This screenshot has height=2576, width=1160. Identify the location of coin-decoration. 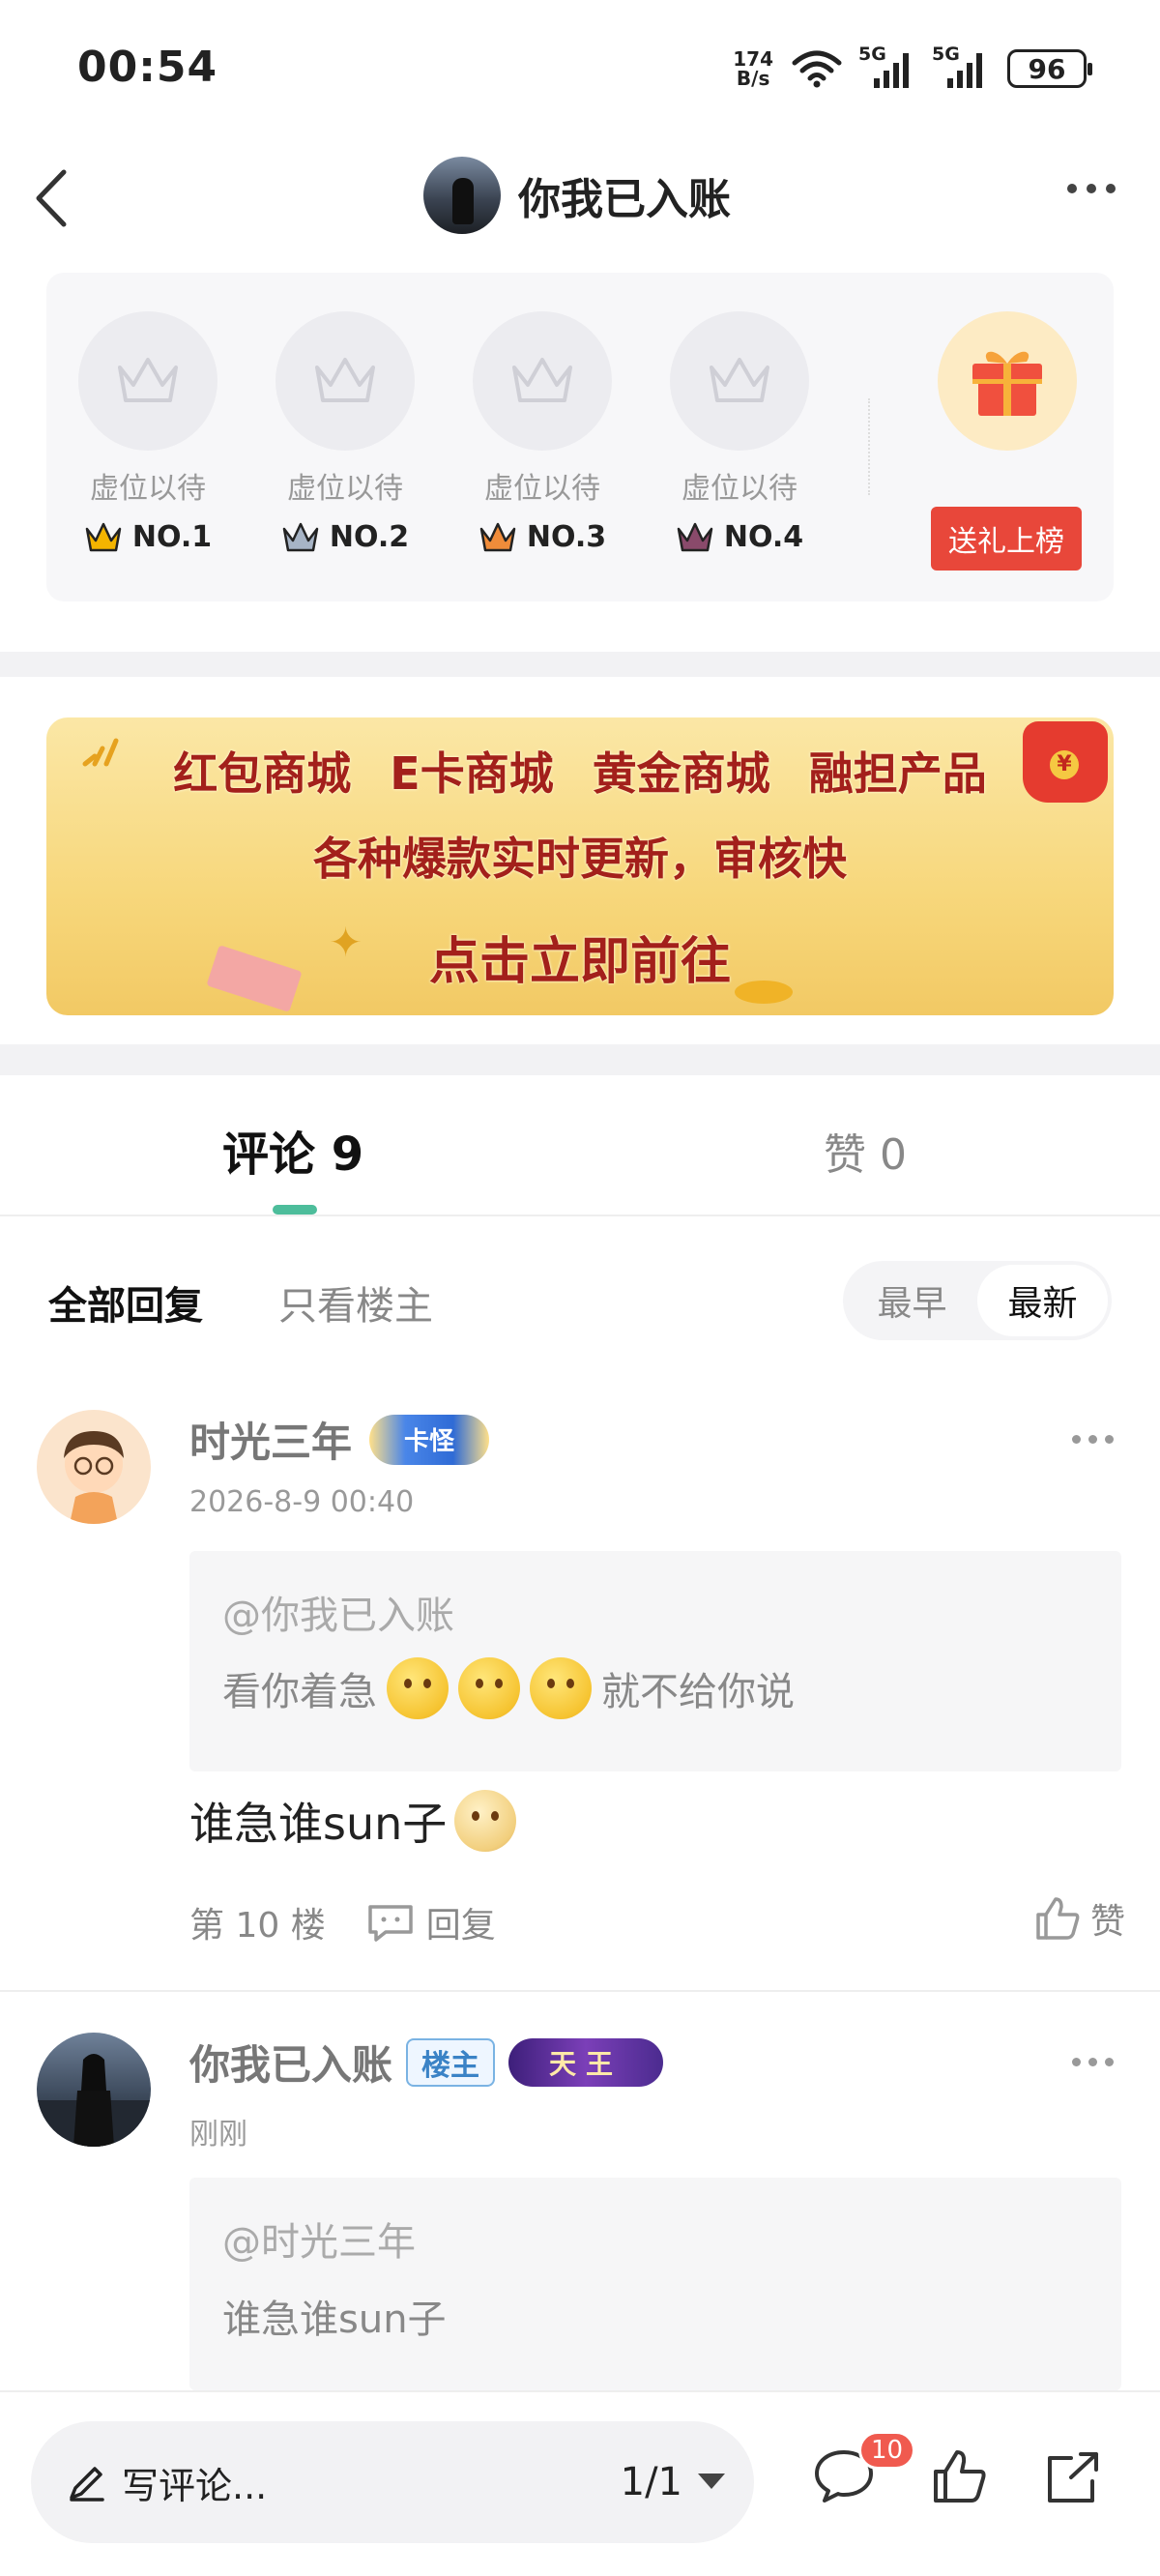
(764, 992).